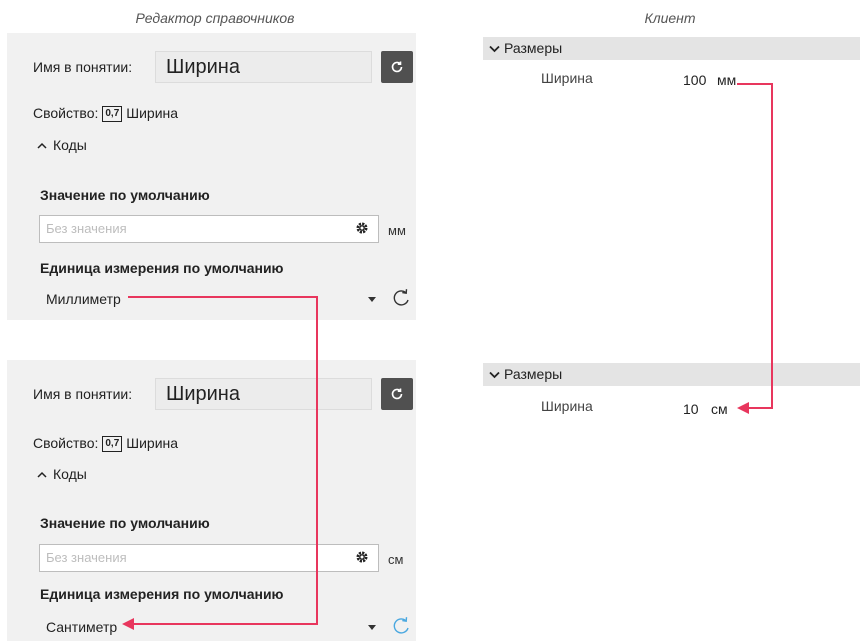  What do you see at coordinates (397, 230) in the screenshot?
I see `default-value-unit: мм` at bounding box center [397, 230].